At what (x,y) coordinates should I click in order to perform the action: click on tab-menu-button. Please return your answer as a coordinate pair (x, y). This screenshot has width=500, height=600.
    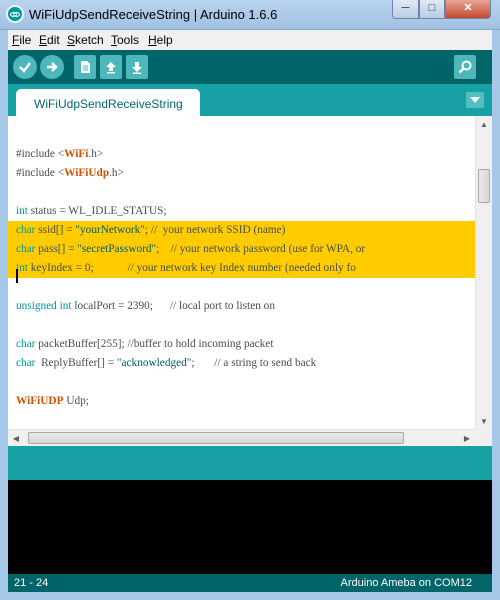
    Looking at the image, I should click on (475, 100).